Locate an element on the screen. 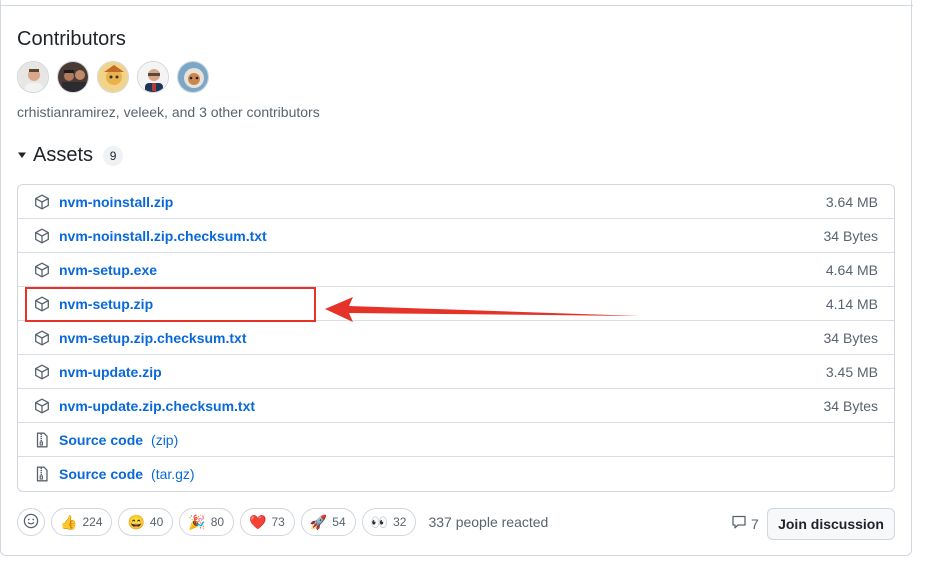 This screenshot has width=945, height=576. asset-size: 4.64 MB is located at coordinates (851, 269).